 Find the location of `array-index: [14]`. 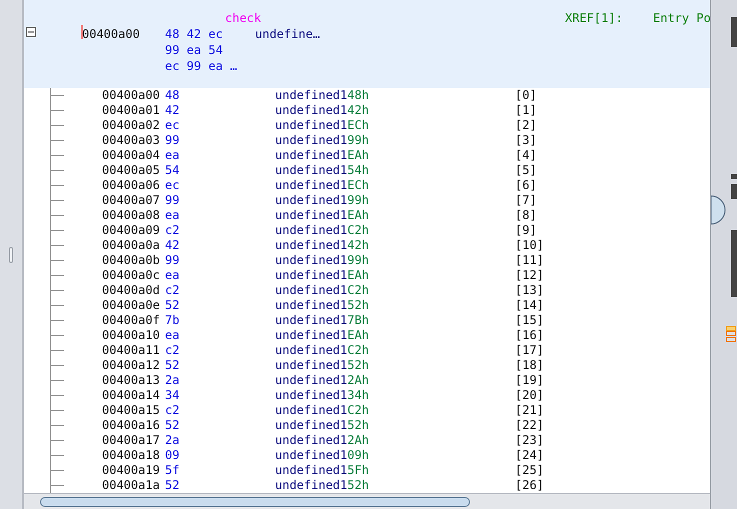

array-index: [14] is located at coordinates (529, 305).